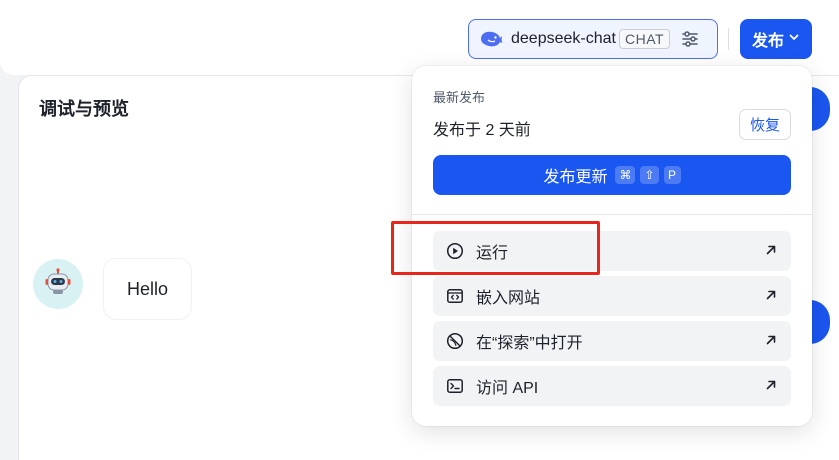 The width and height of the screenshot is (839, 460). I want to click on avatar, so click(58, 284).